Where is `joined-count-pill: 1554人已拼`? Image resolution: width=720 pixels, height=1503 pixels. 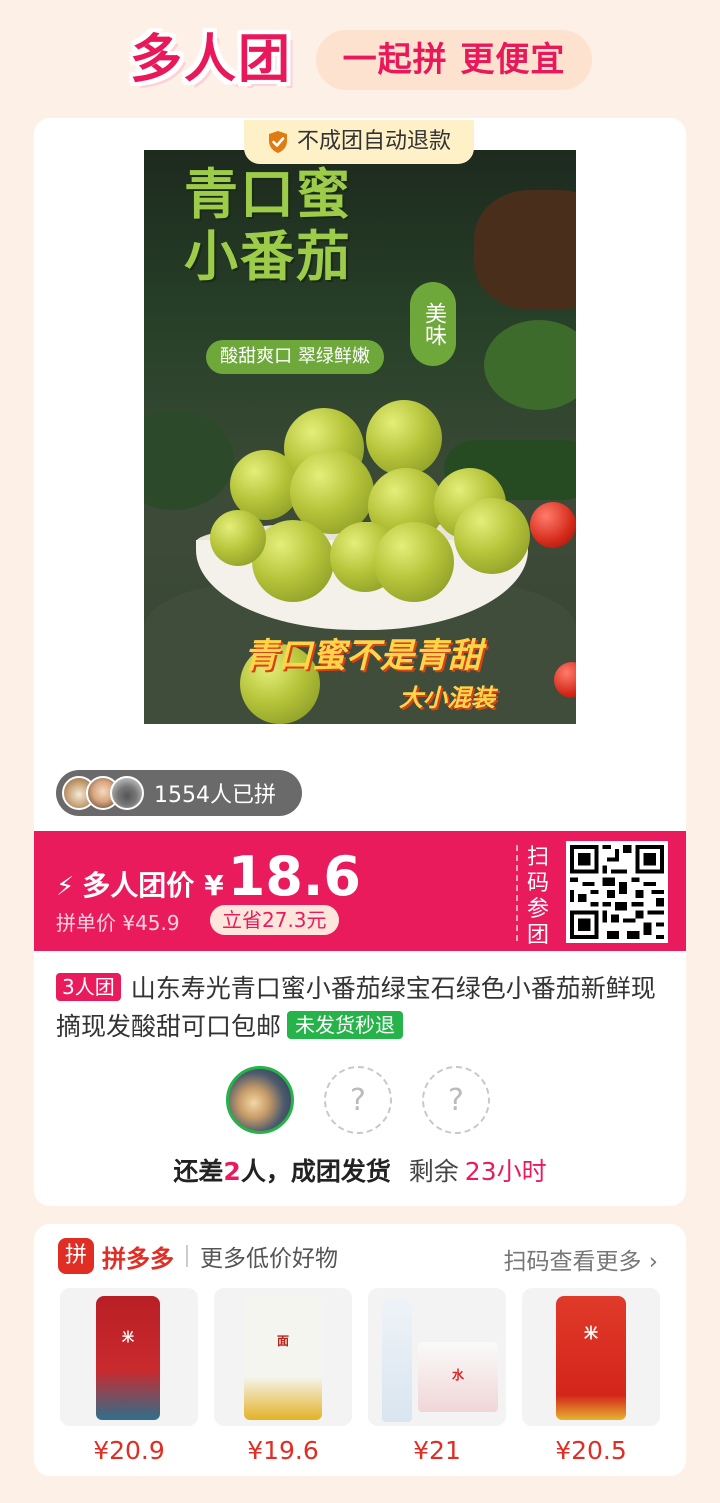
joined-count-pill: 1554人已拼 is located at coordinates (179, 793).